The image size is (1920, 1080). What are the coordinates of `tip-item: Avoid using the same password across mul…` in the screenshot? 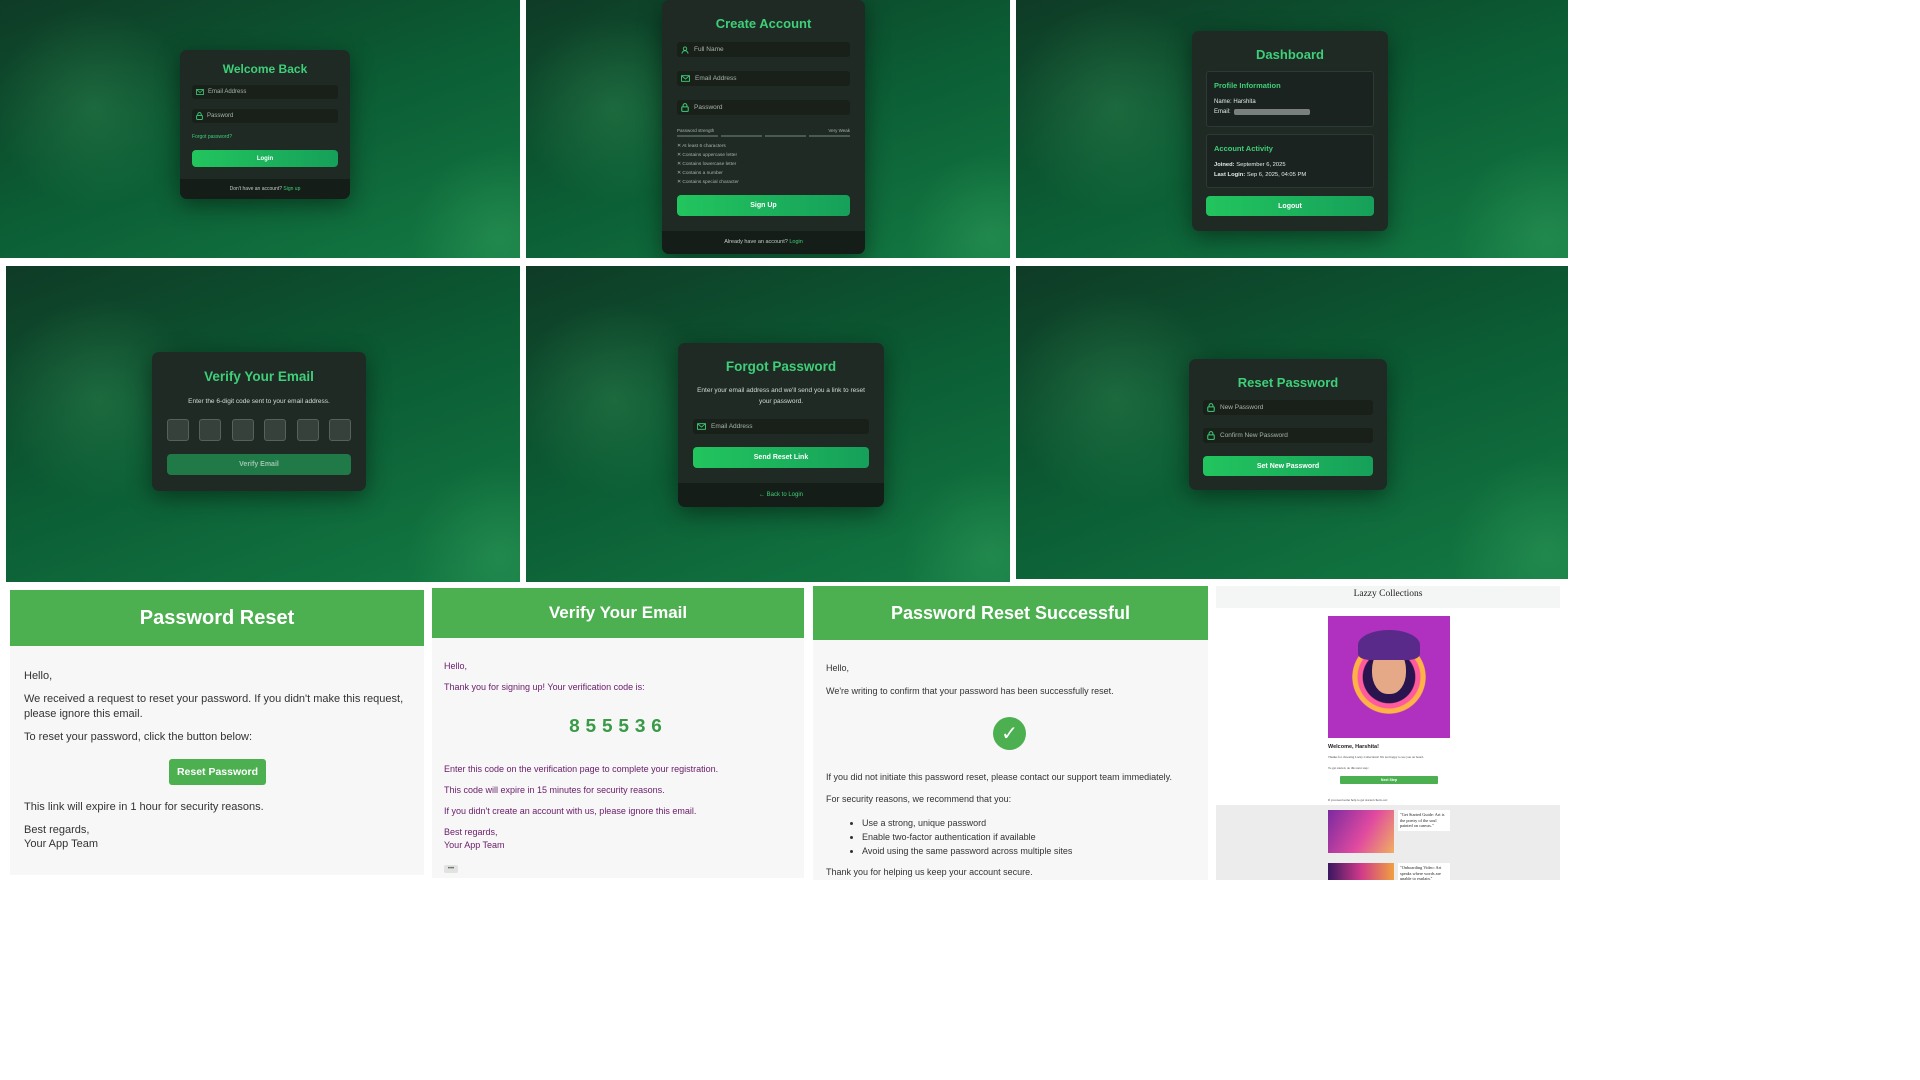 It's located at (967, 851).